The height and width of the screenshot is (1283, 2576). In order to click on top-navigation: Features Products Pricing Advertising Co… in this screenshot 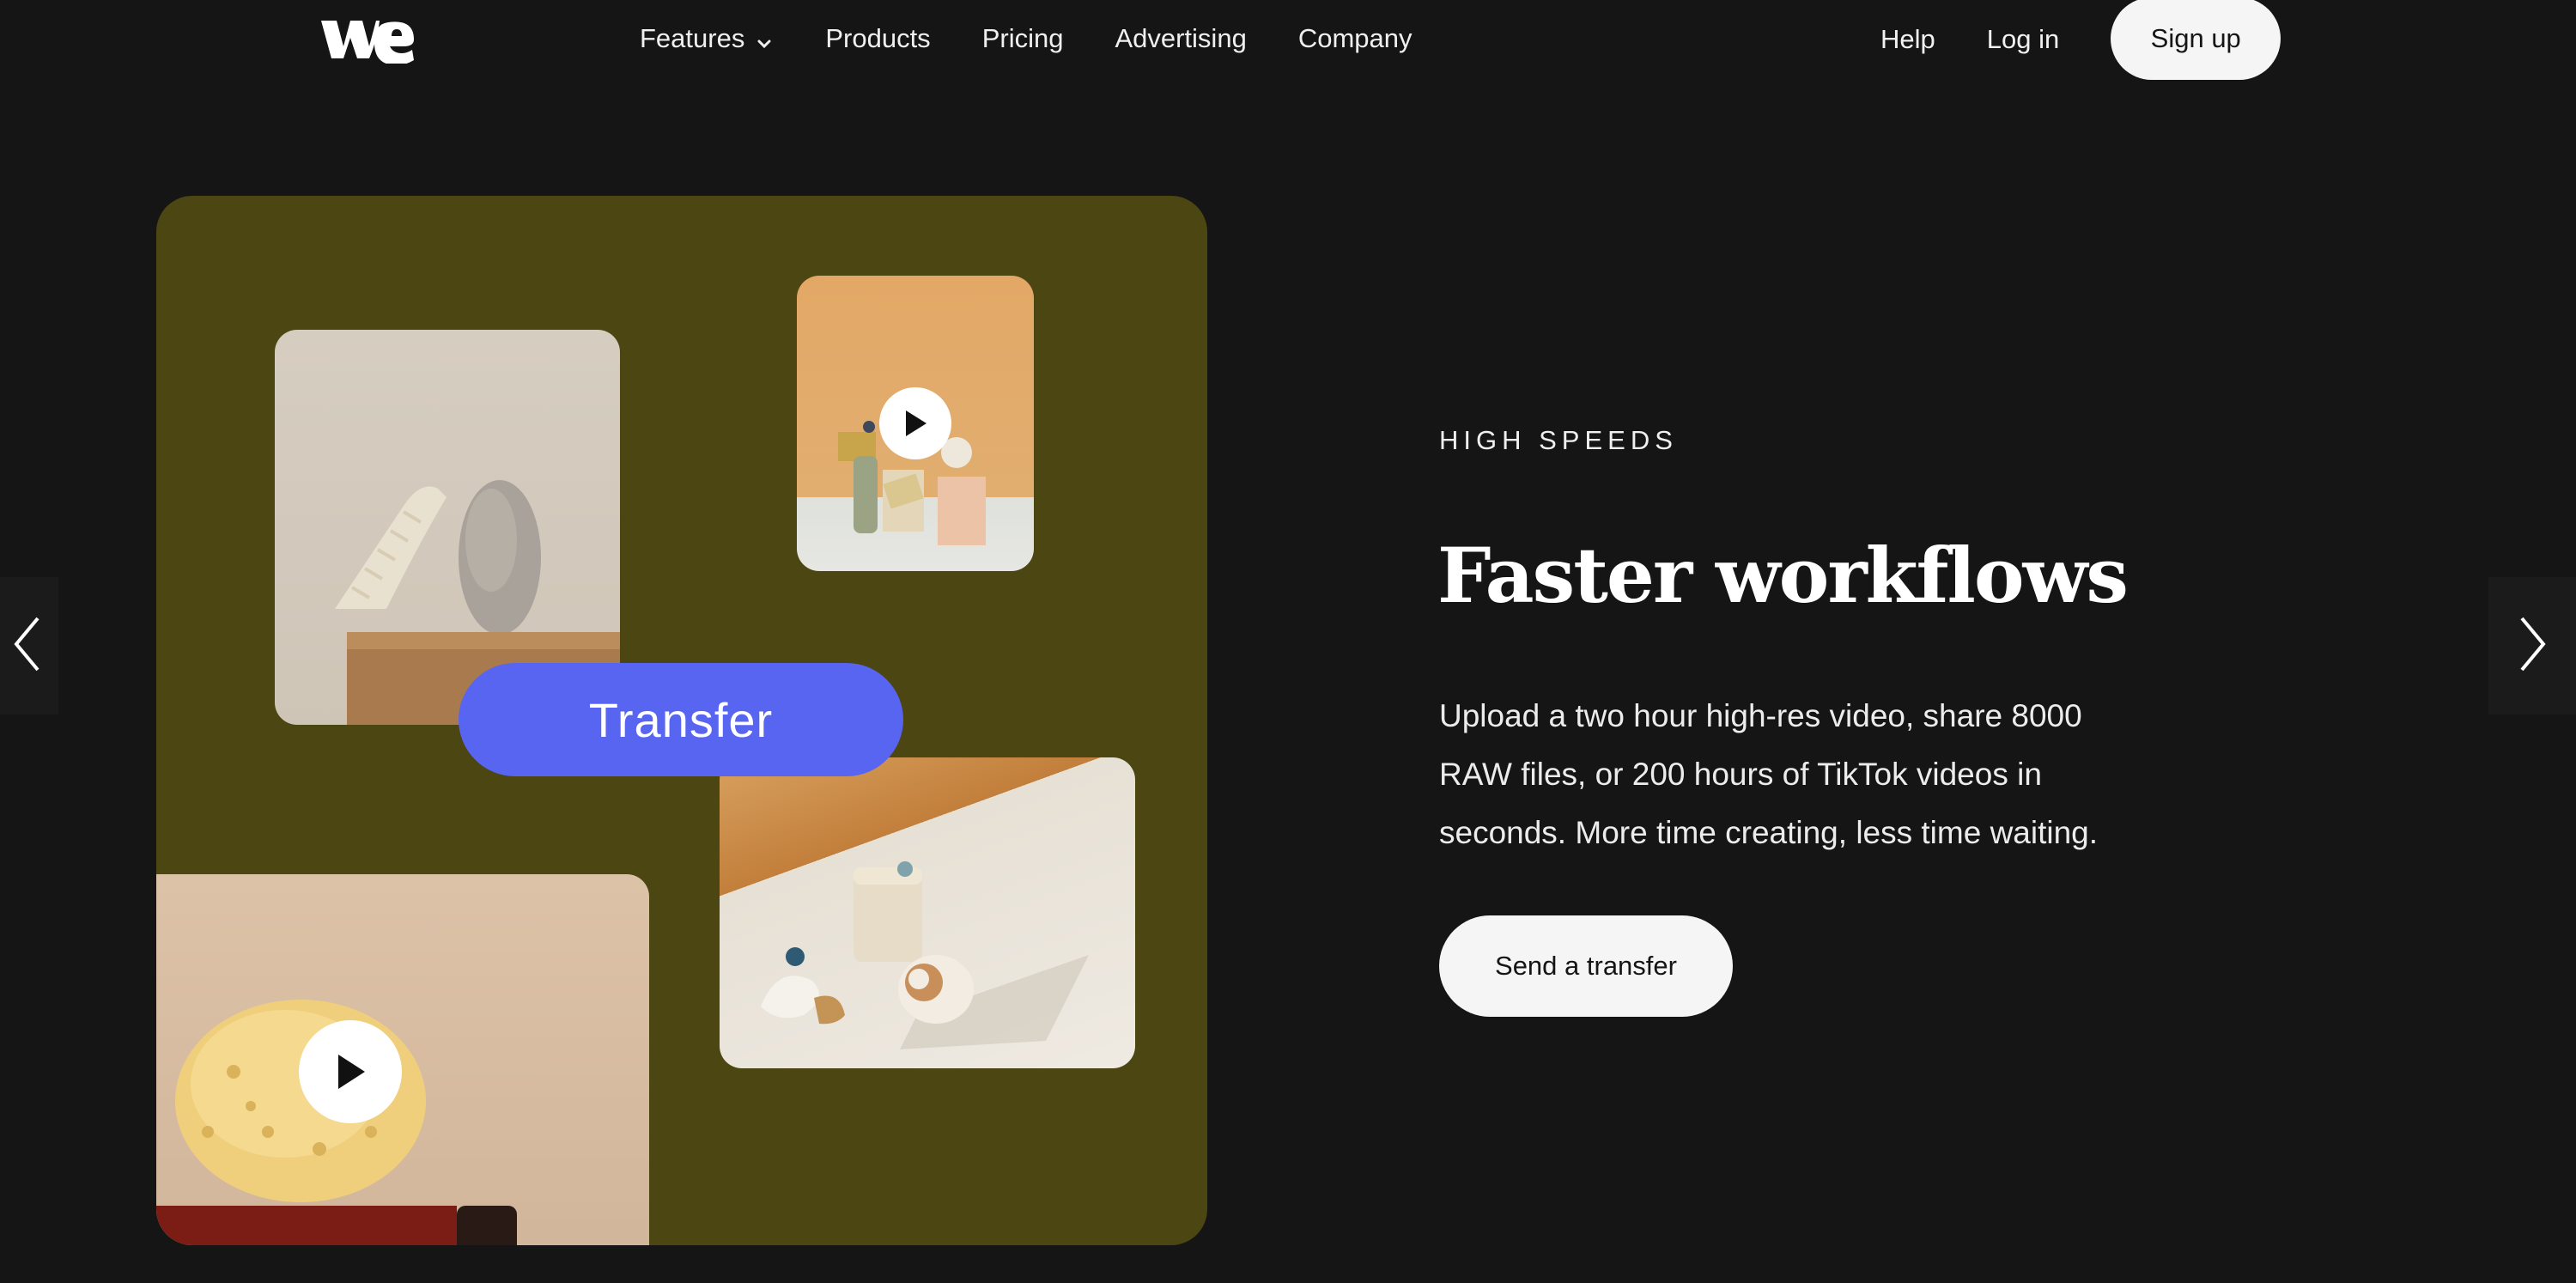, I will do `click(1288, 40)`.